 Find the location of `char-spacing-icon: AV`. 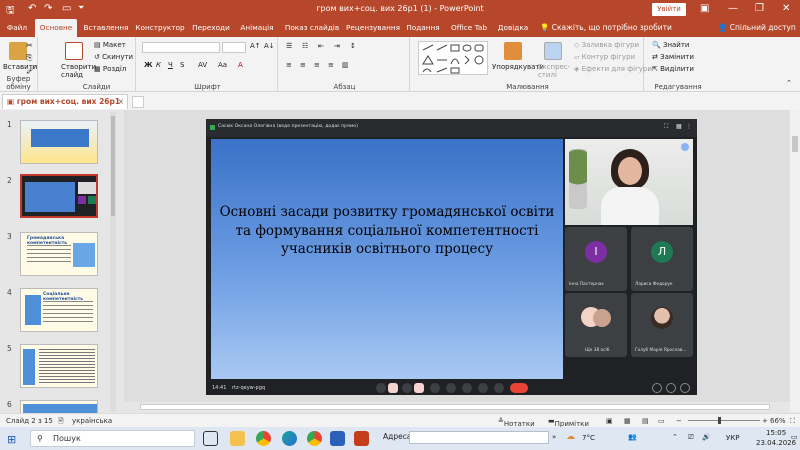

char-spacing-icon: AV is located at coordinates (202, 65).